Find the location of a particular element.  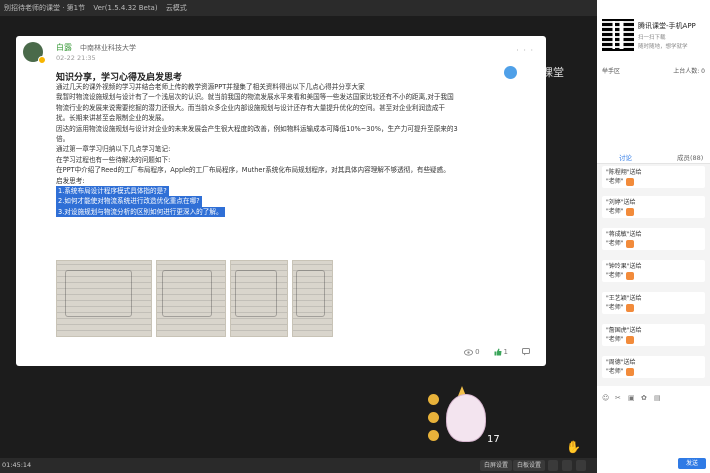

class-title: 别招待老师的课堂 · 第1节 is located at coordinates (45, 8).